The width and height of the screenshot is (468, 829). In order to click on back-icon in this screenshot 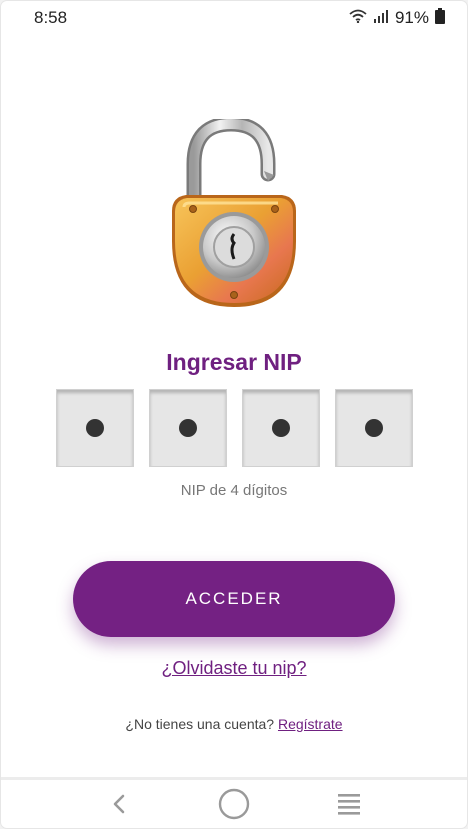, I will do `click(119, 804)`.